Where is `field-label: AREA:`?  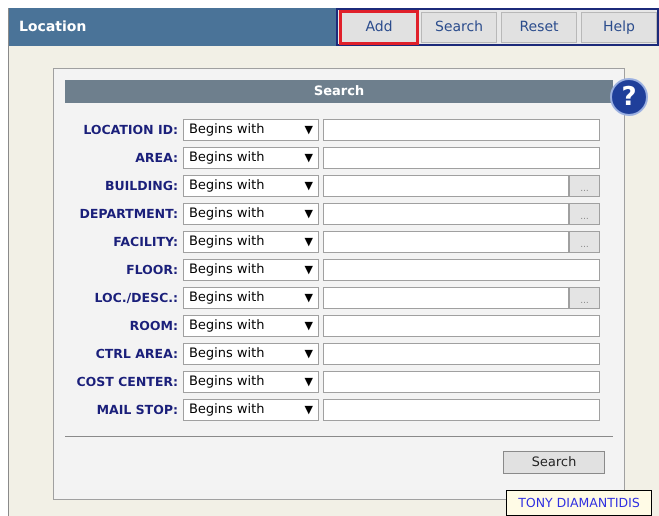 field-label: AREA: is located at coordinates (156, 157).